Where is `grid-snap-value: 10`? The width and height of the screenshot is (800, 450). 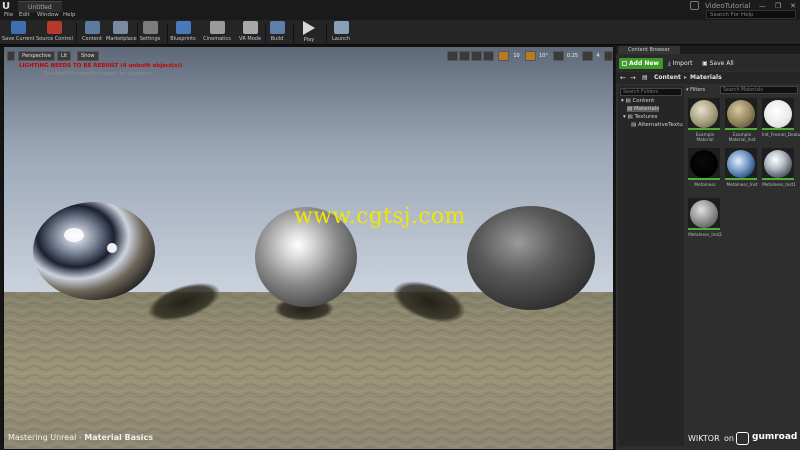 grid-snap-value: 10 is located at coordinates (516, 56).